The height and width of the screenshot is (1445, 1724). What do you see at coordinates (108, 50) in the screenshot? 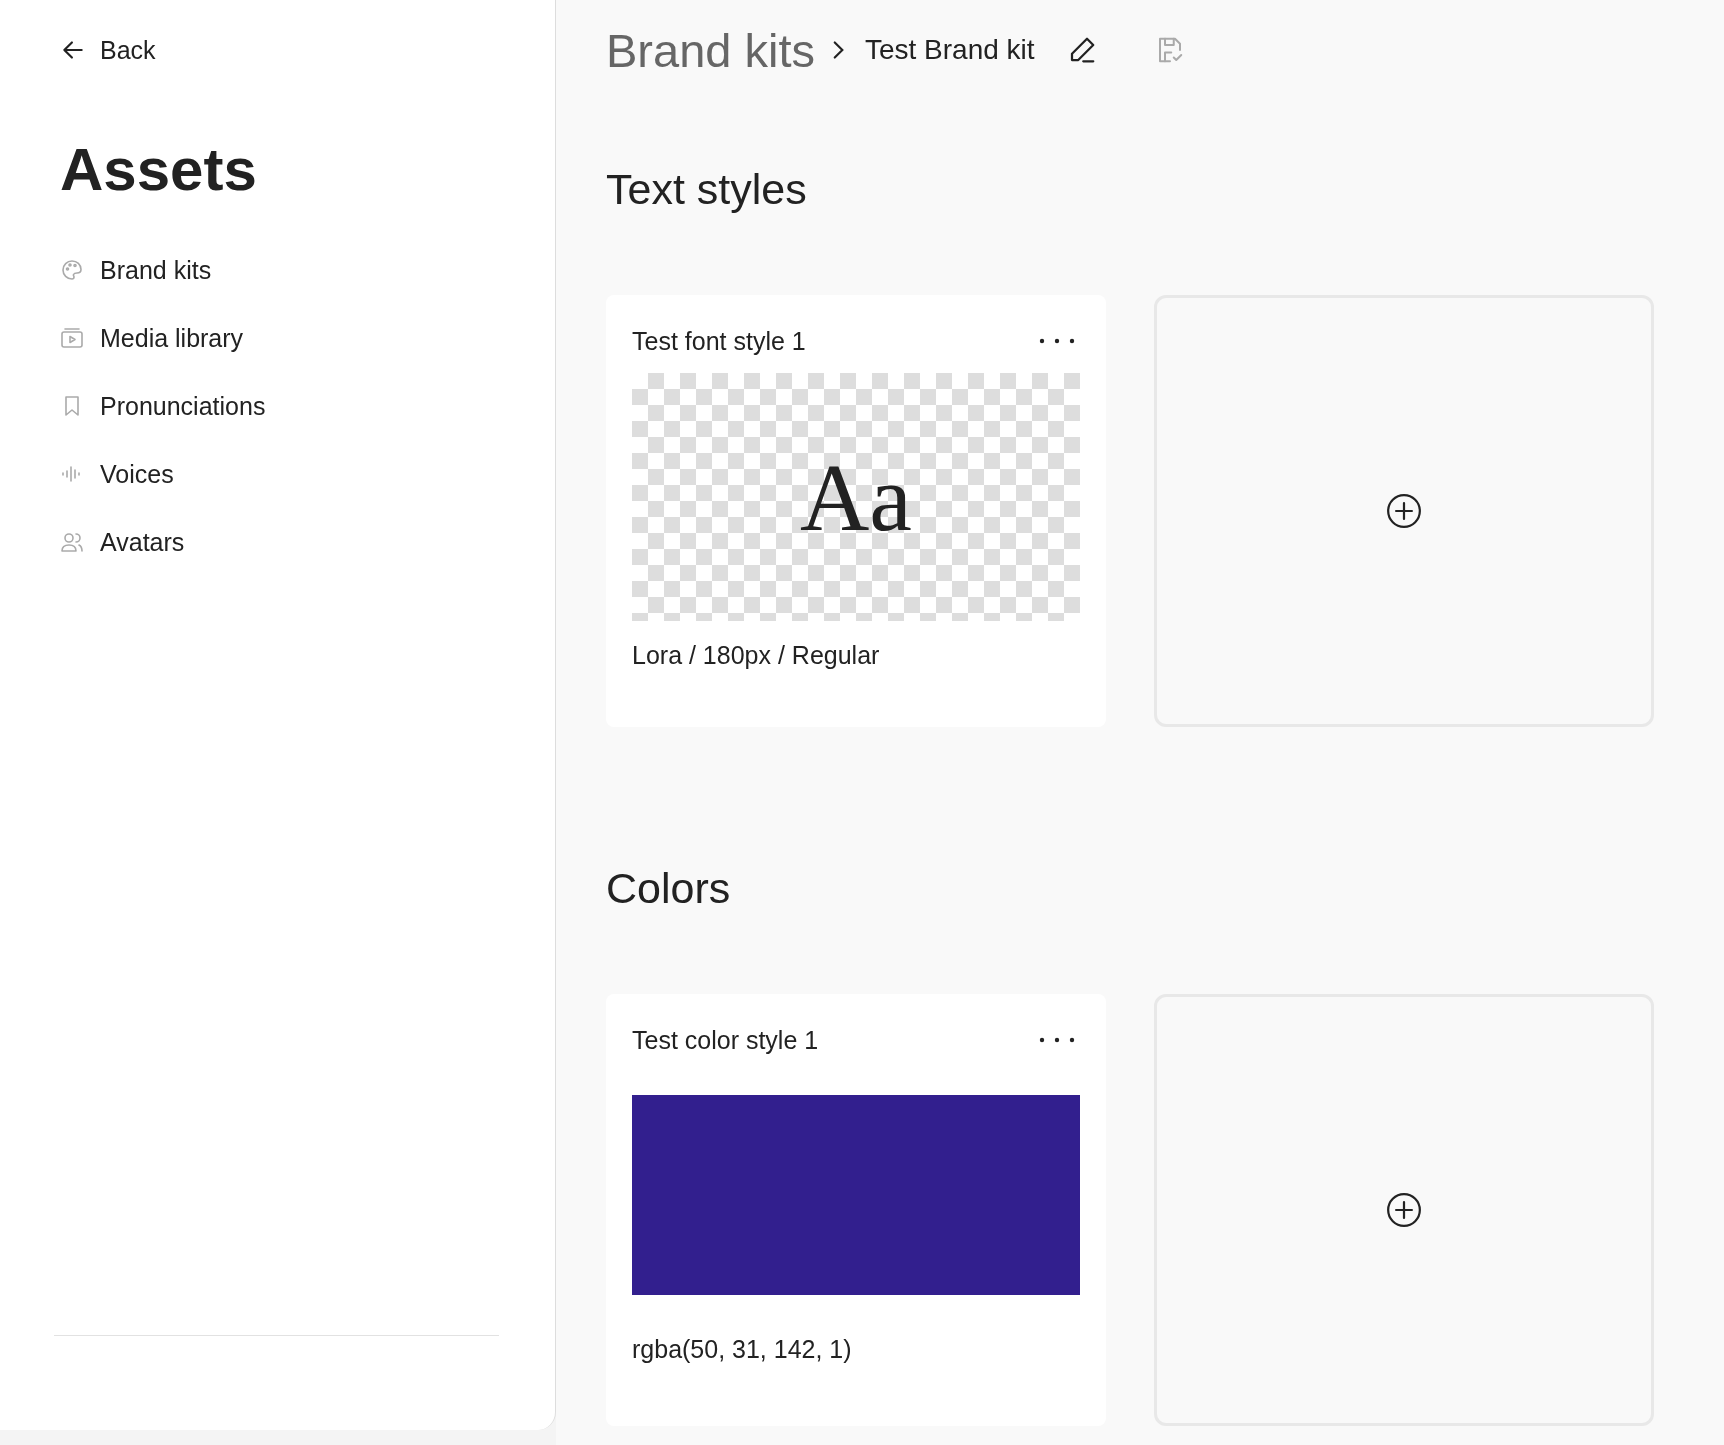
I see `back-link: Back` at bounding box center [108, 50].